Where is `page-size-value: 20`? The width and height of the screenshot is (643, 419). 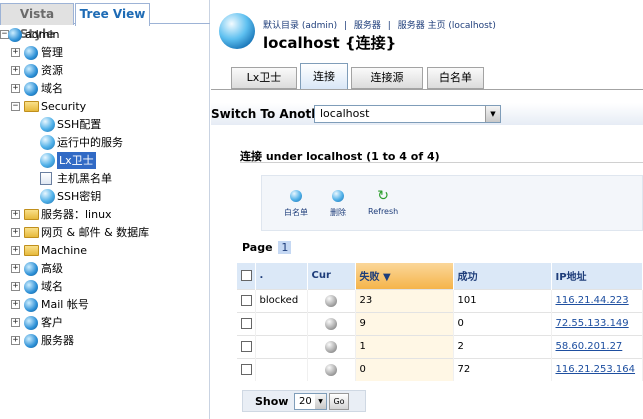
page-size-value: 20 is located at coordinates (305, 401).